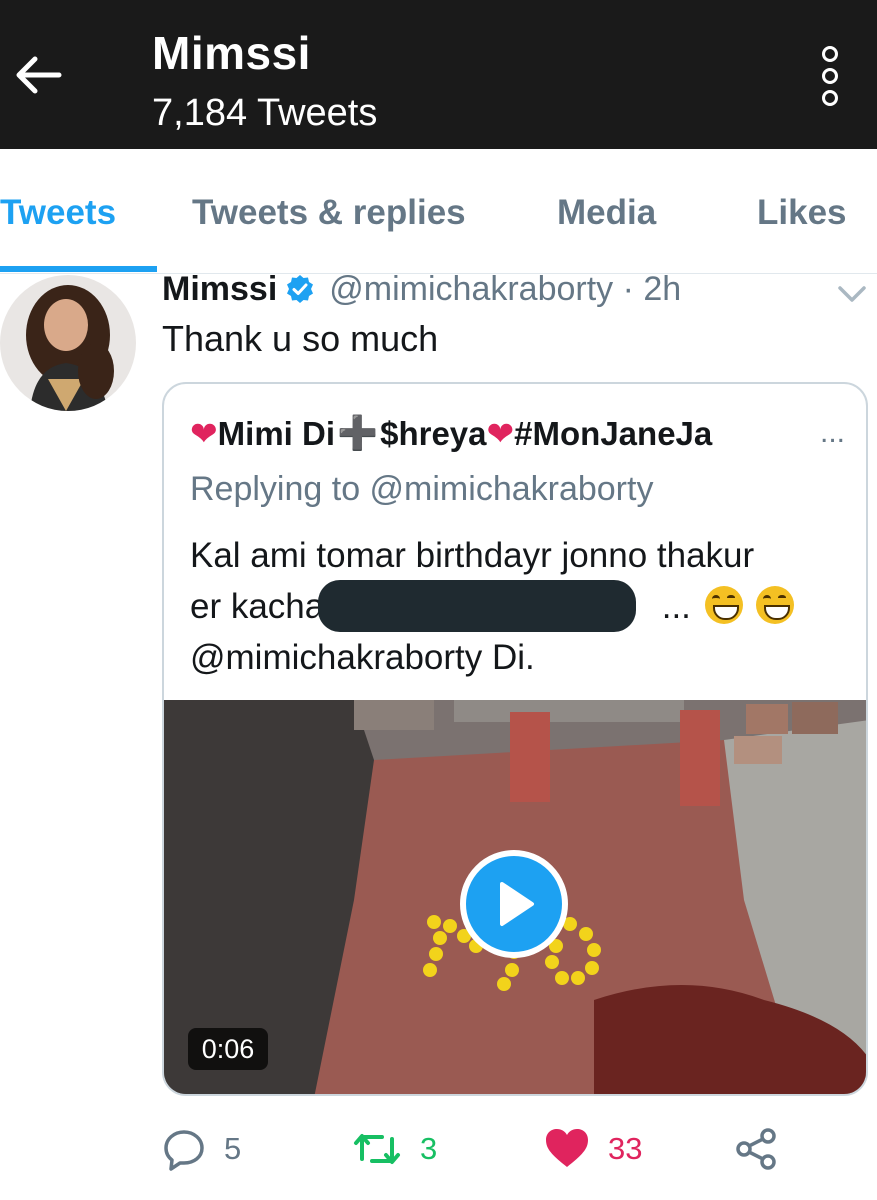 The image size is (877, 1200). Describe the element at coordinates (429, 1148) in the screenshot. I see `retweet-count: 3` at that location.